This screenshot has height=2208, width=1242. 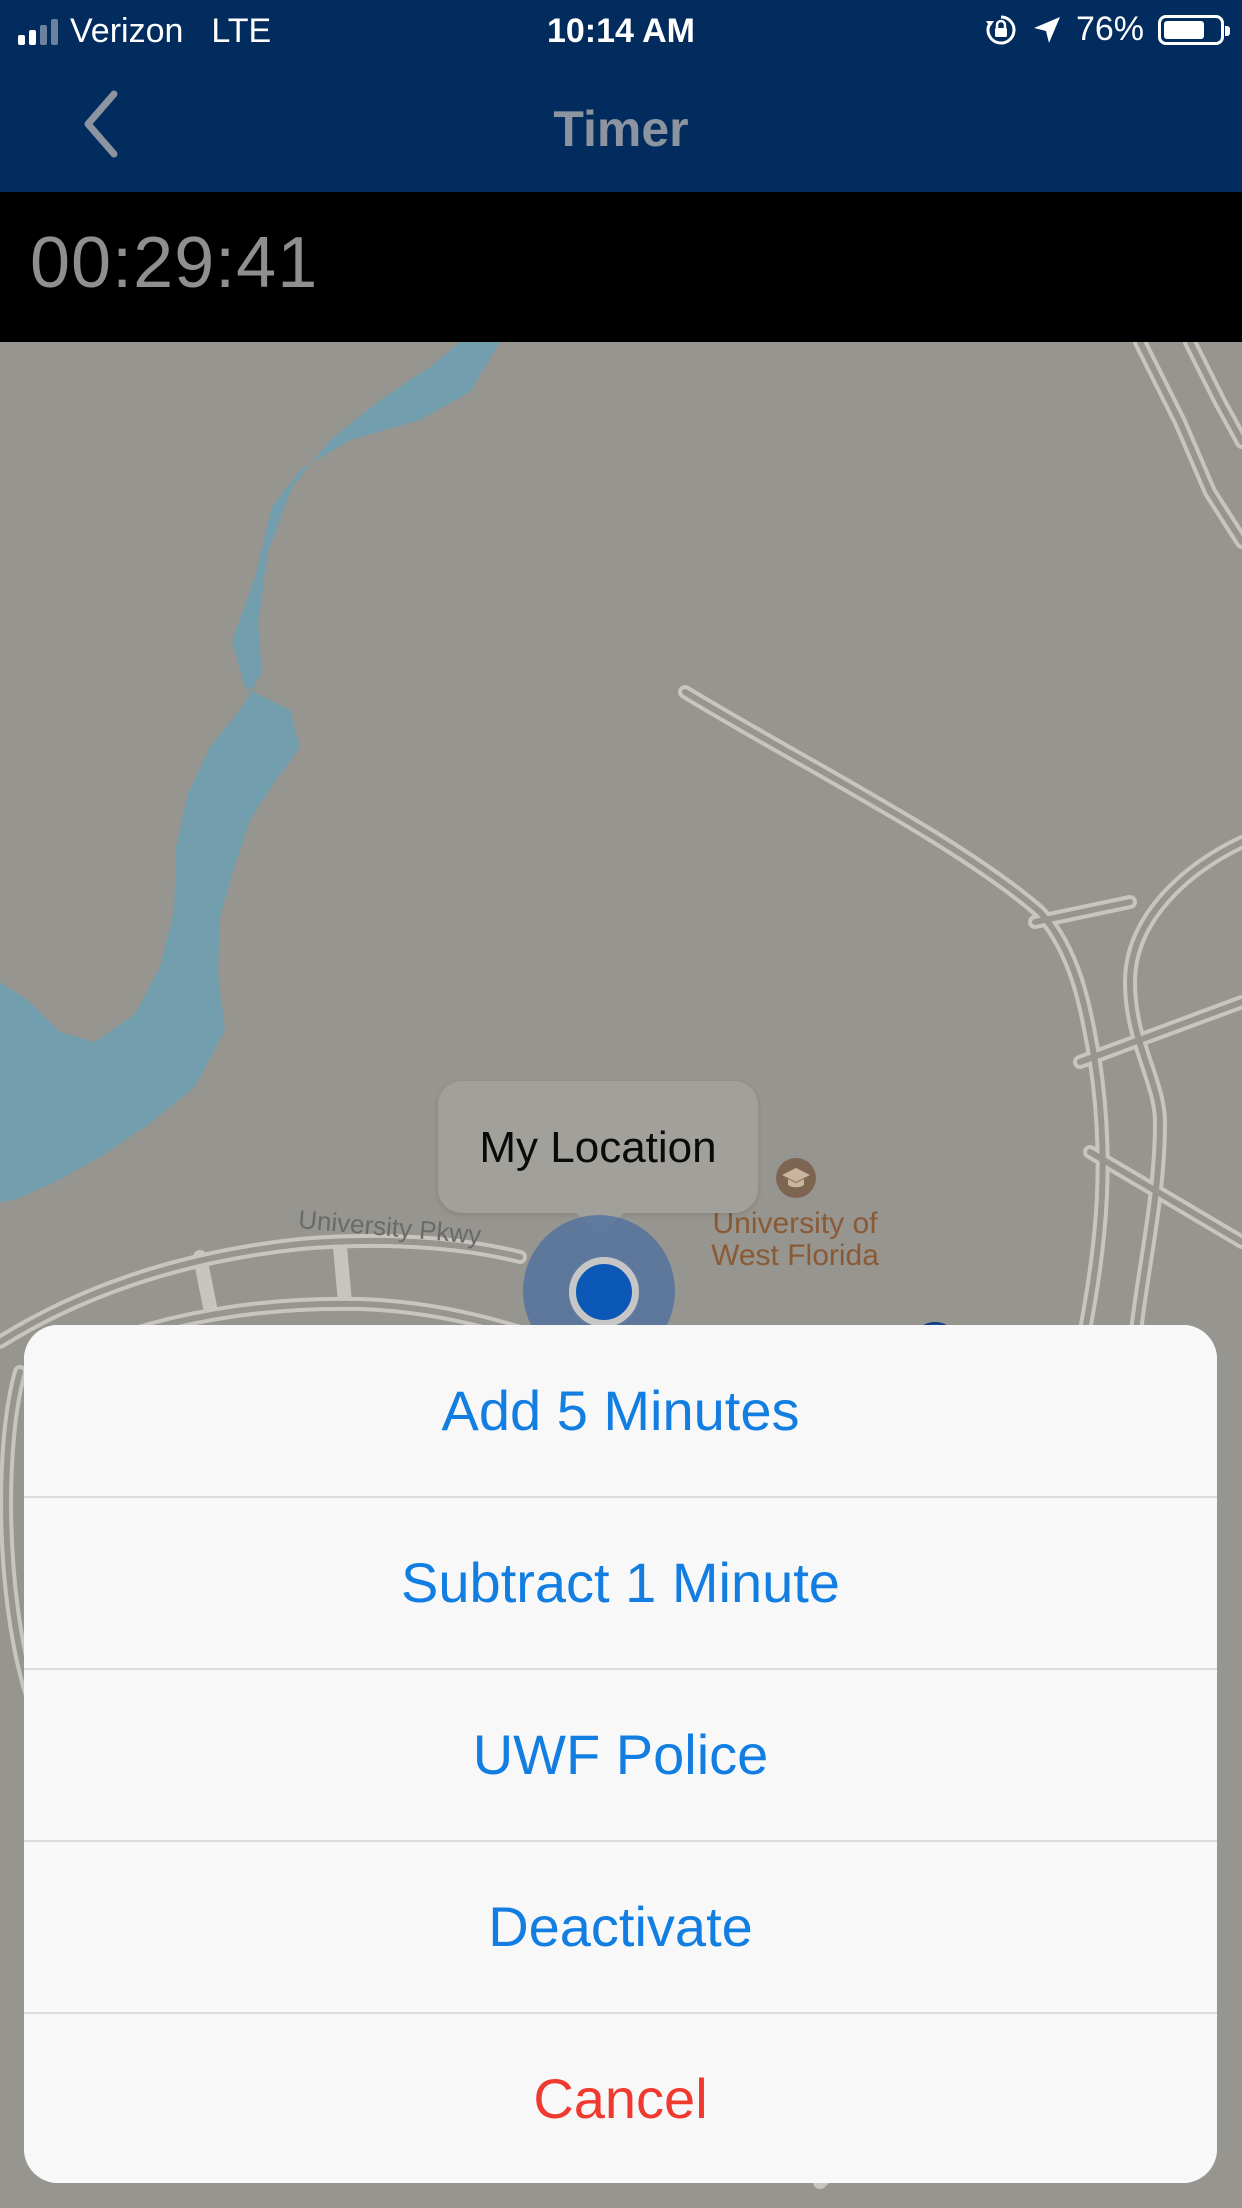 What do you see at coordinates (1109, 29) in the screenshot?
I see `battery-percent: 76%` at bounding box center [1109, 29].